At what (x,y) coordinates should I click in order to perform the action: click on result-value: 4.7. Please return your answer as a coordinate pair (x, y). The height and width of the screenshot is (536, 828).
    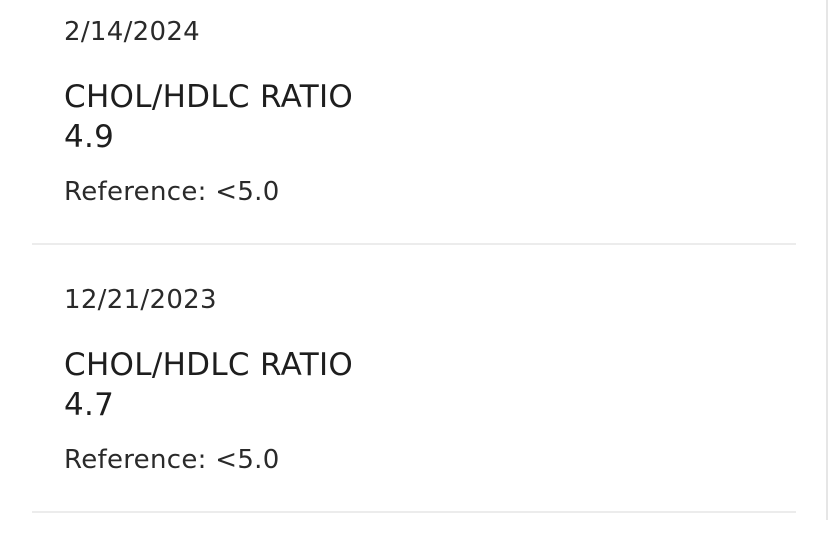
    Looking at the image, I should click on (89, 405).